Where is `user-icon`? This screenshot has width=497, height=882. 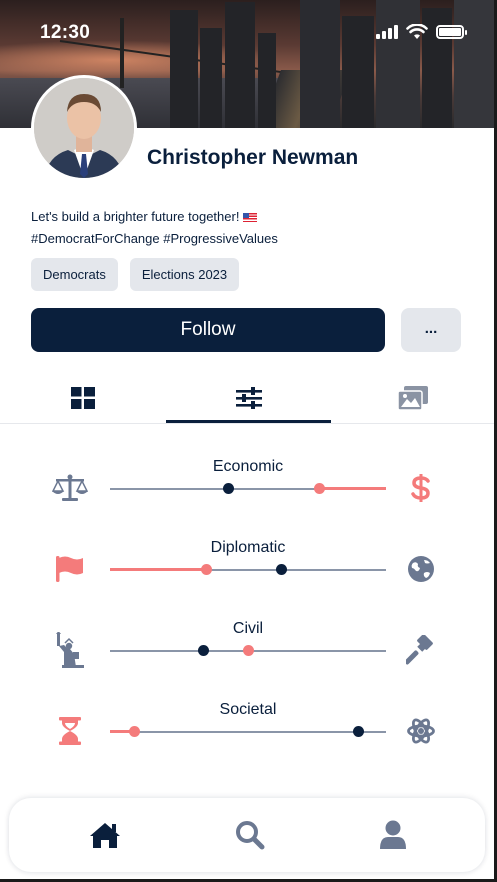 user-icon is located at coordinates (393, 834).